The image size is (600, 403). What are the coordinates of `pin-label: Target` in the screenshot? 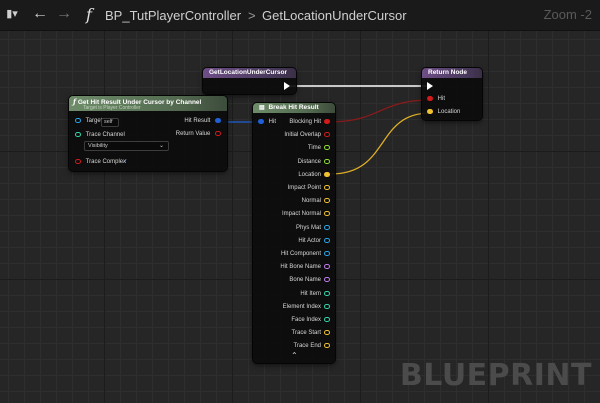 It's located at (94, 121).